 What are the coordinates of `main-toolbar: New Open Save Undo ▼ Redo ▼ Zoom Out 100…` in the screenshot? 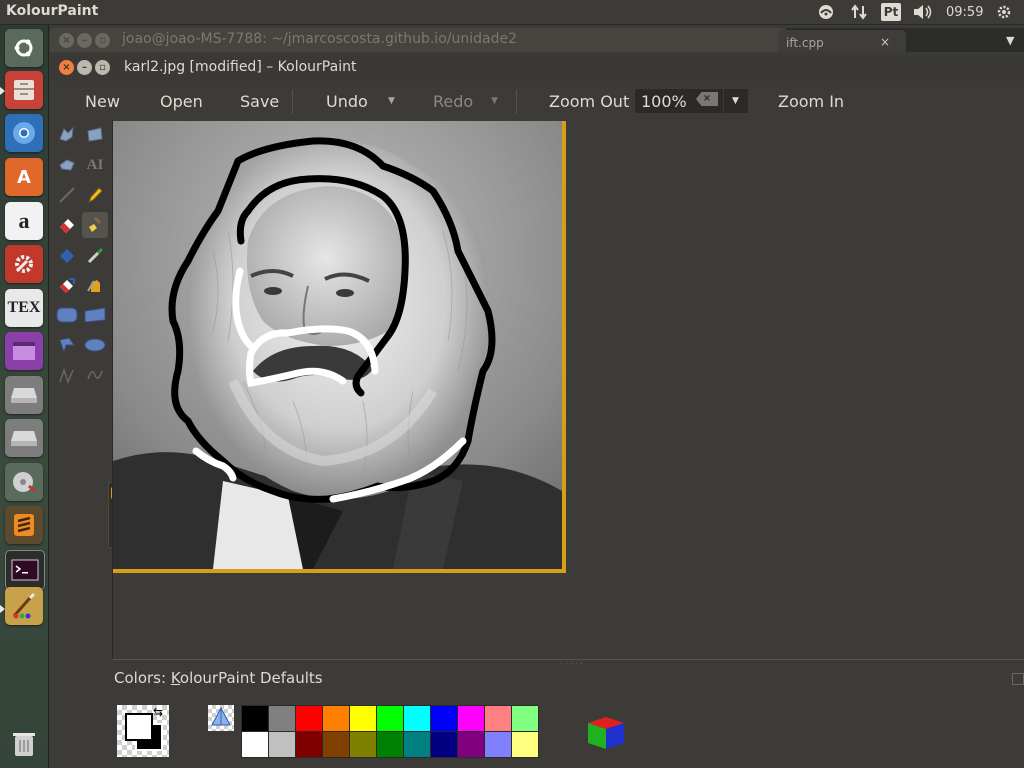 It's located at (537, 101).